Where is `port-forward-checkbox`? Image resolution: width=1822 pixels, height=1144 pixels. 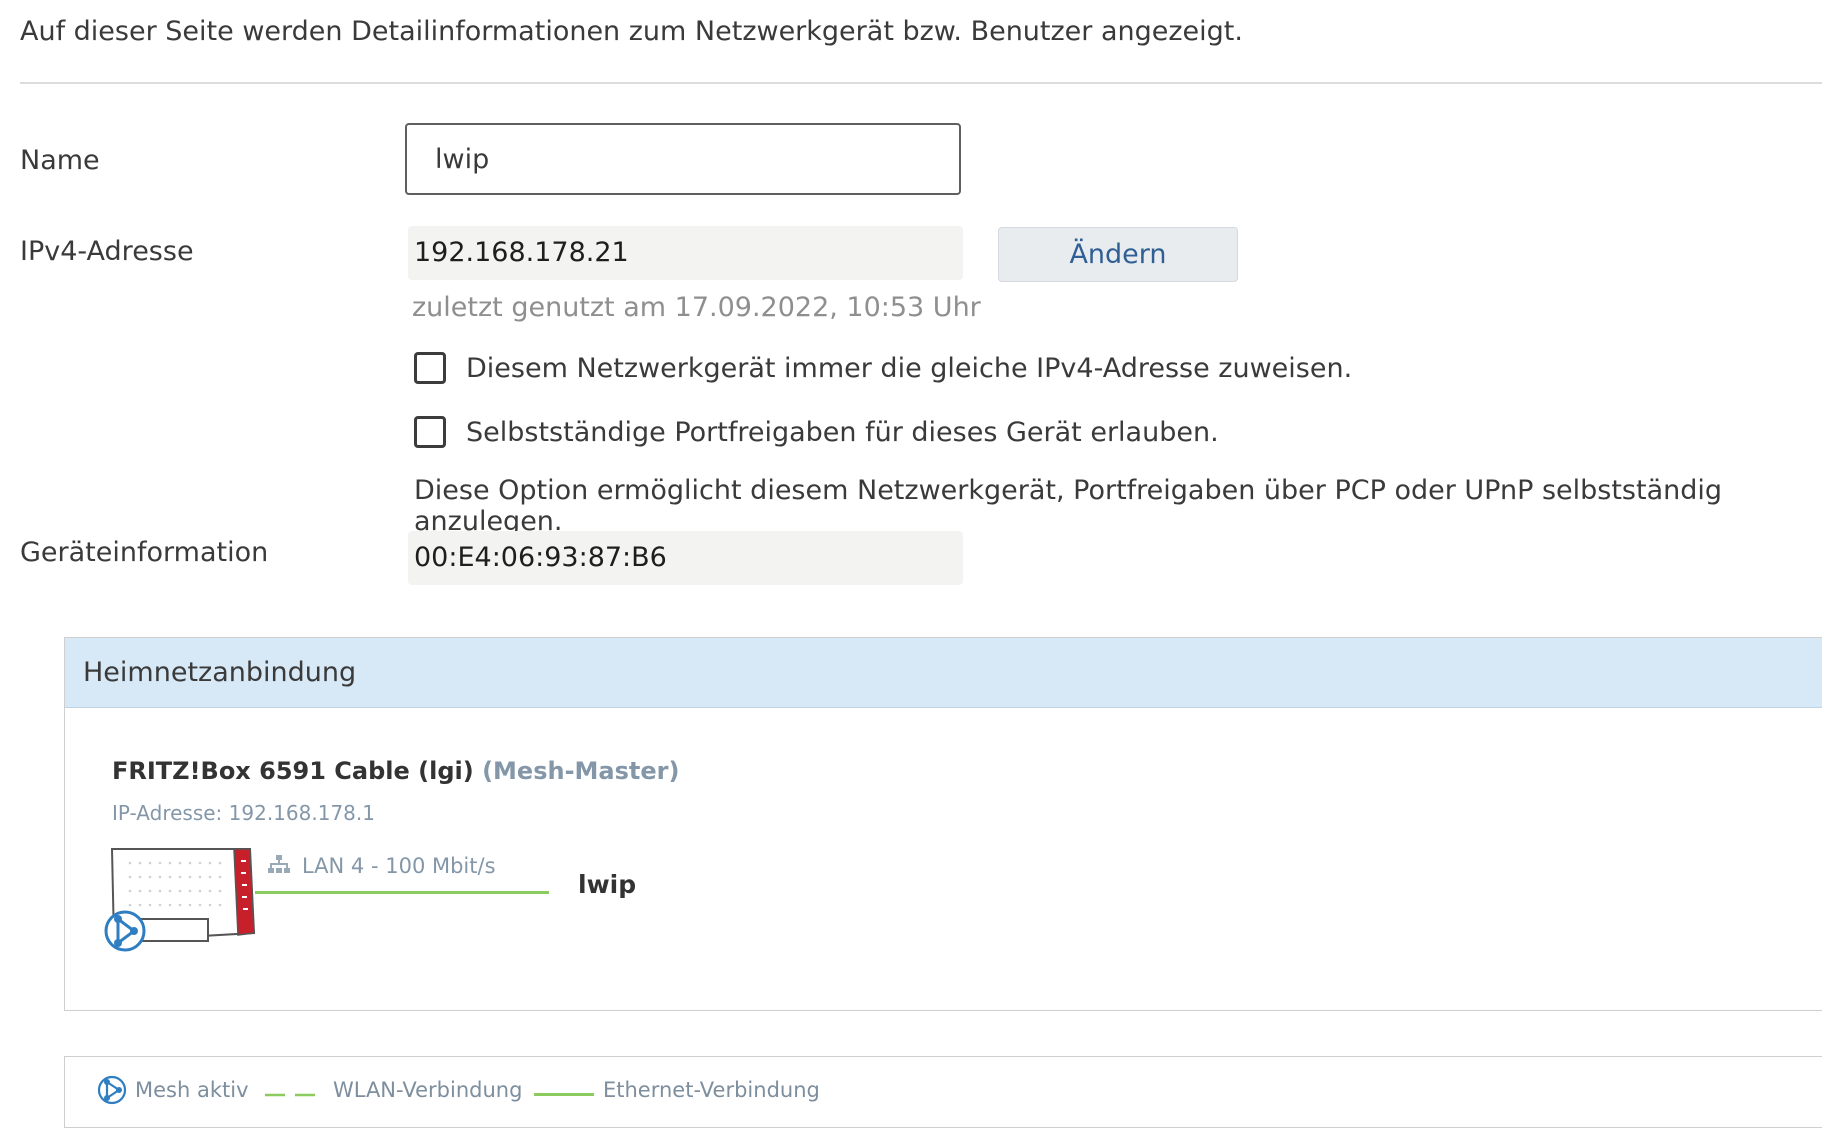 port-forward-checkbox is located at coordinates (430, 432).